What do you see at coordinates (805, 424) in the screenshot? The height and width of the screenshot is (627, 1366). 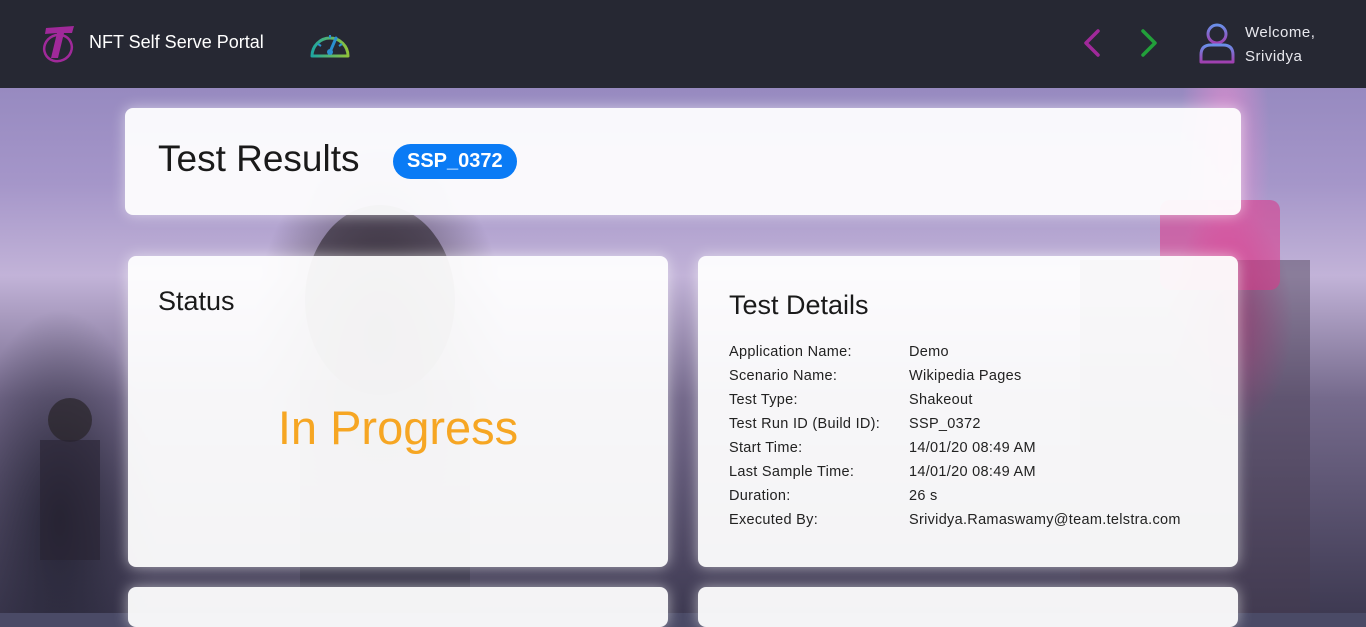 I see `detail-label: Test Run ID (Build ID):` at bounding box center [805, 424].